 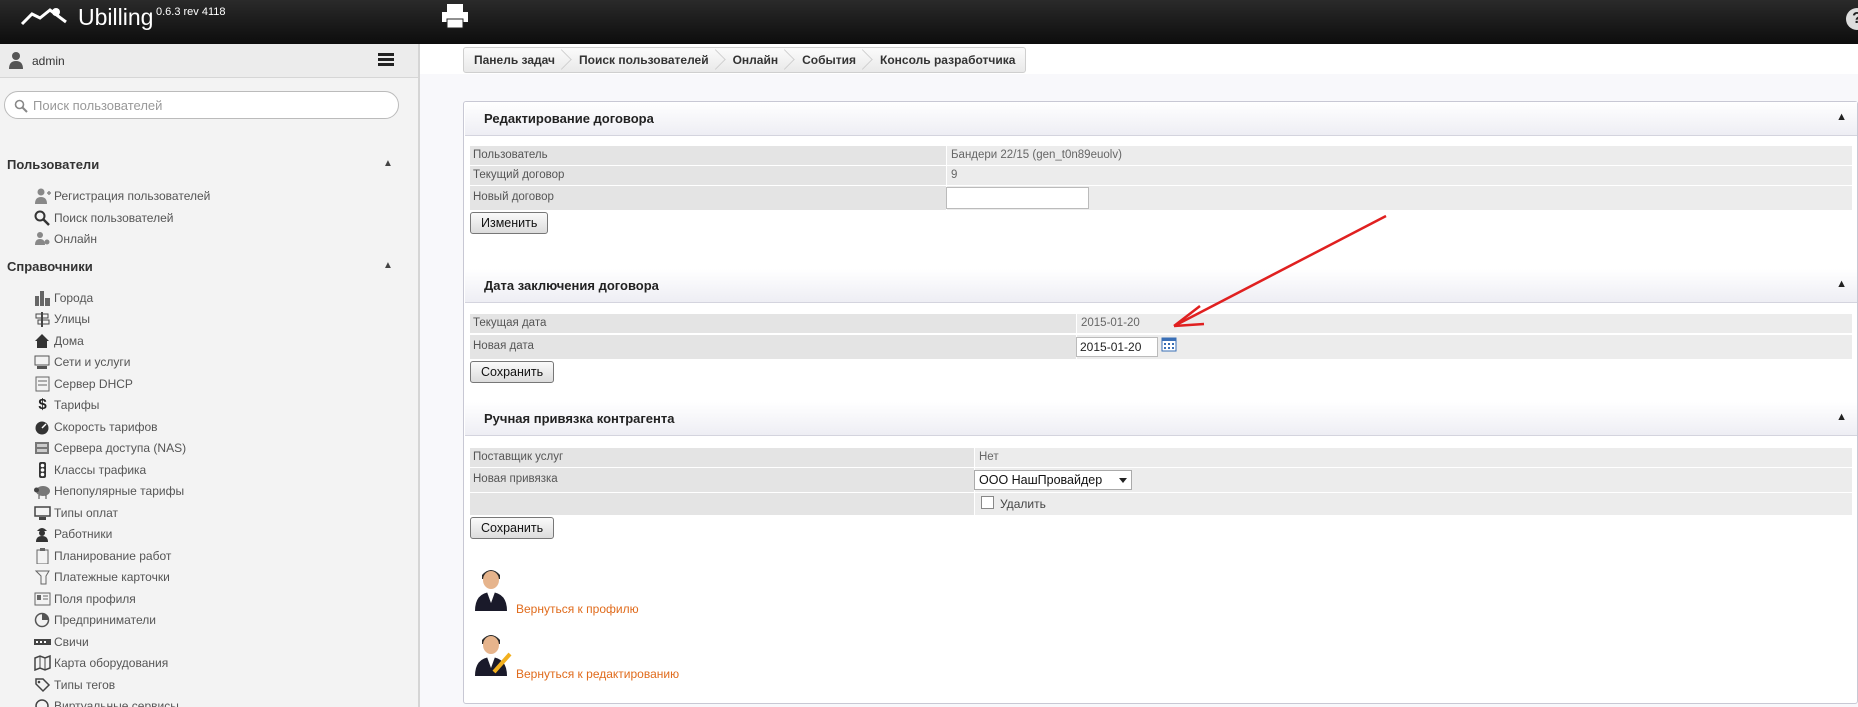 I want to click on sidebar-item-switches: Свичи, so click(x=61, y=642).